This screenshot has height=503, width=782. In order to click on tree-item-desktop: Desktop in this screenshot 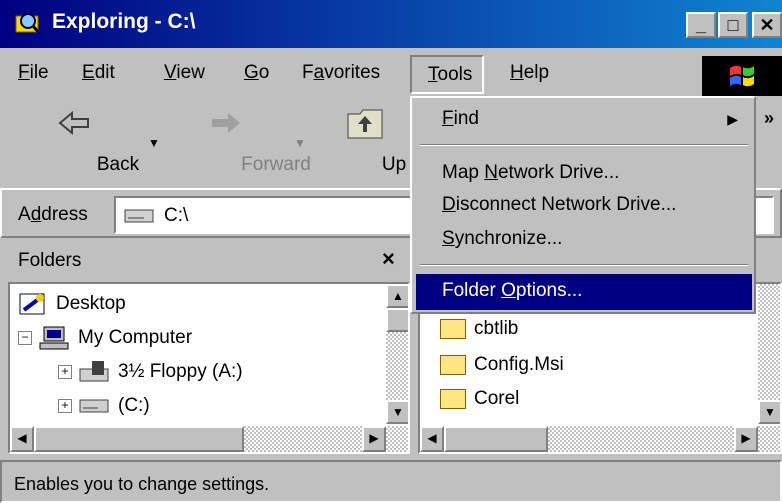, I will do `click(72, 304)`.